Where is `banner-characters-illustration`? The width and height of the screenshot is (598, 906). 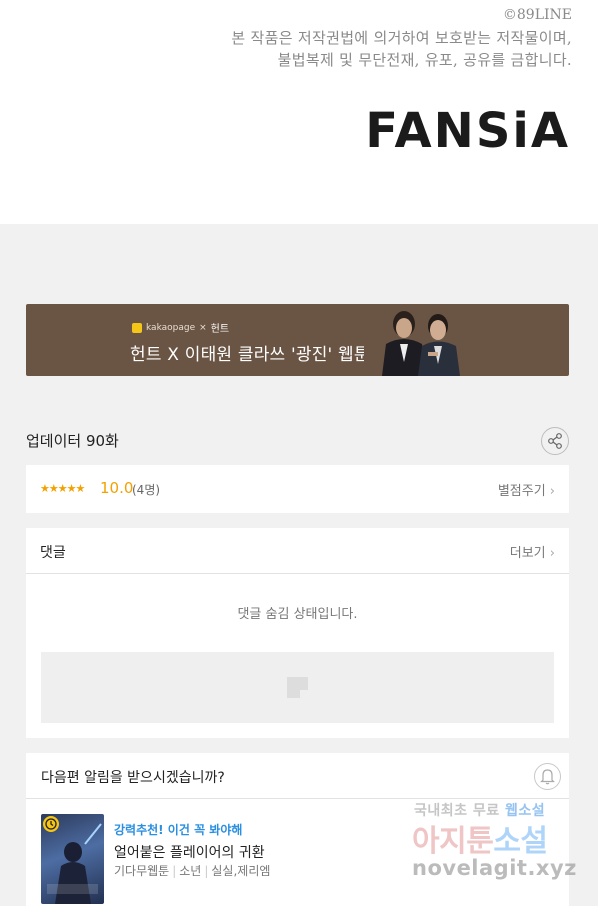
banner-characters-illustration is located at coordinates (419, 340).